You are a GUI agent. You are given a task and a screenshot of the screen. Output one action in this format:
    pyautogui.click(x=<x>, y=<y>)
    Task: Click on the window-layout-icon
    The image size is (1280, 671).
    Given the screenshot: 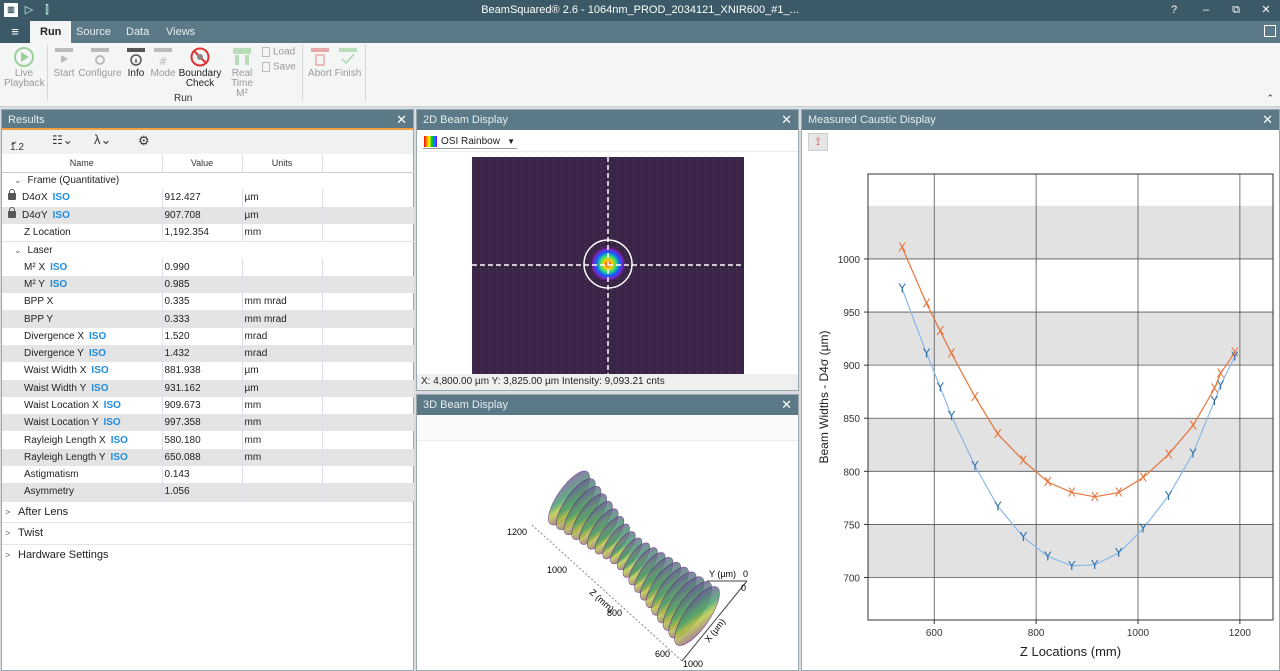 What is the action you would take?
    pyautogui.click(x=1270, y=31)
    